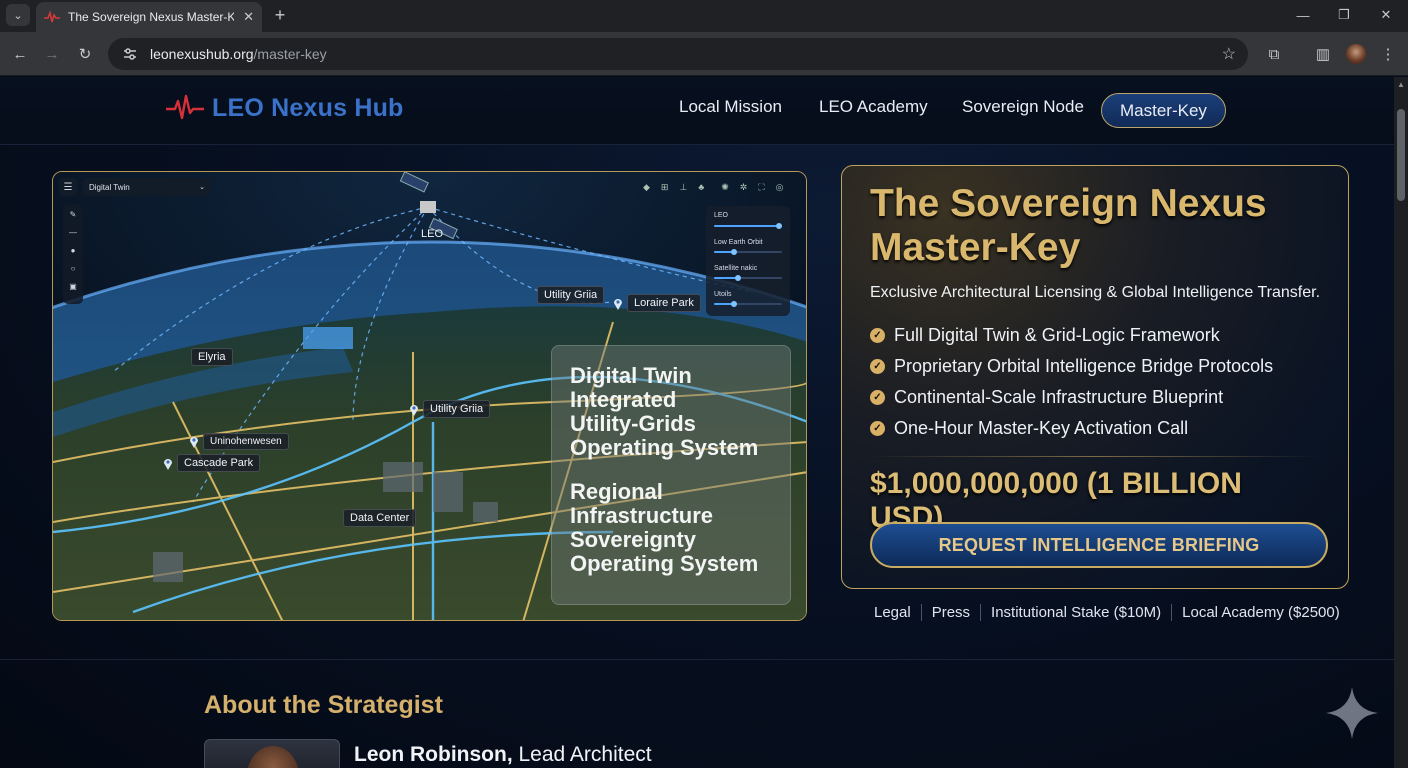  I want to click on browser-toolbar: ← → ↻ leonexushub.org/master-key ☆ ⧉ ▥ ⋮, so click(704, 54).